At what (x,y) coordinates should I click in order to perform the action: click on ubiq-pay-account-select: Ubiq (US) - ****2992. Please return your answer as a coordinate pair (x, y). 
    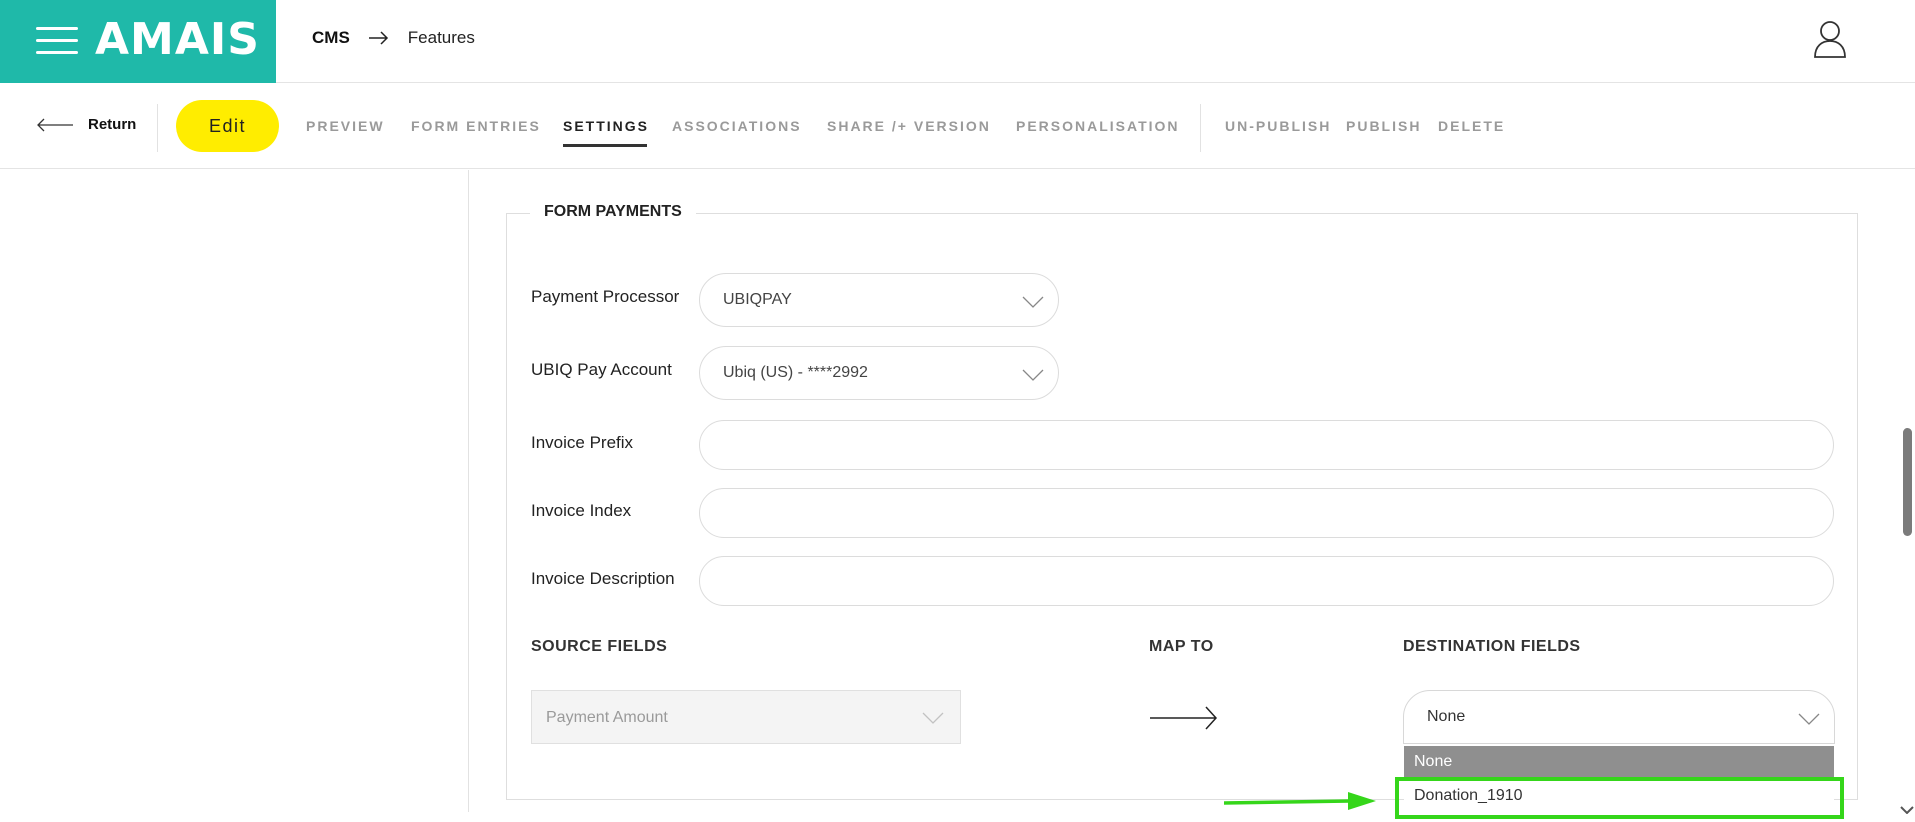
    Looking at the image, I should click on (879, 373).